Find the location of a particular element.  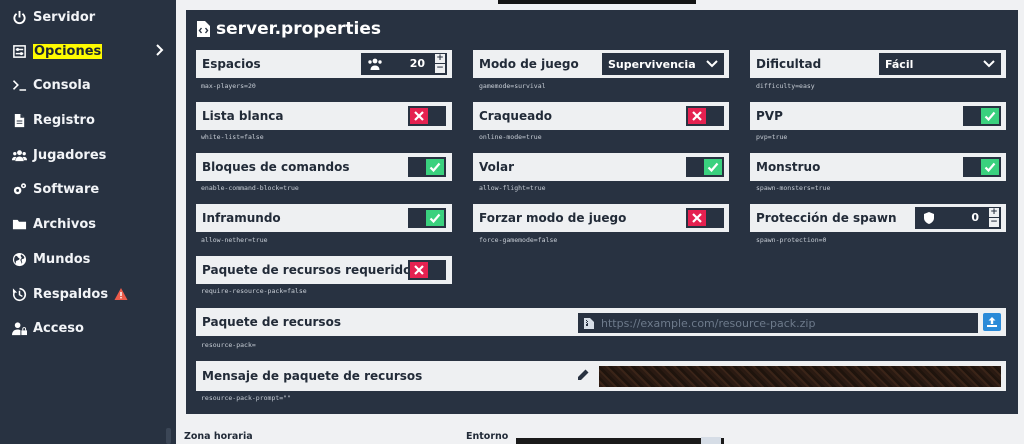

pencil-icon is located at coordinates (583, 375).